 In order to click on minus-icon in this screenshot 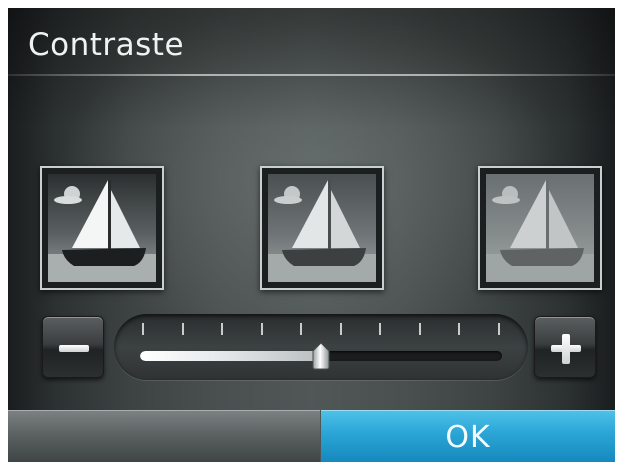, I will do `click(73, 347)`.